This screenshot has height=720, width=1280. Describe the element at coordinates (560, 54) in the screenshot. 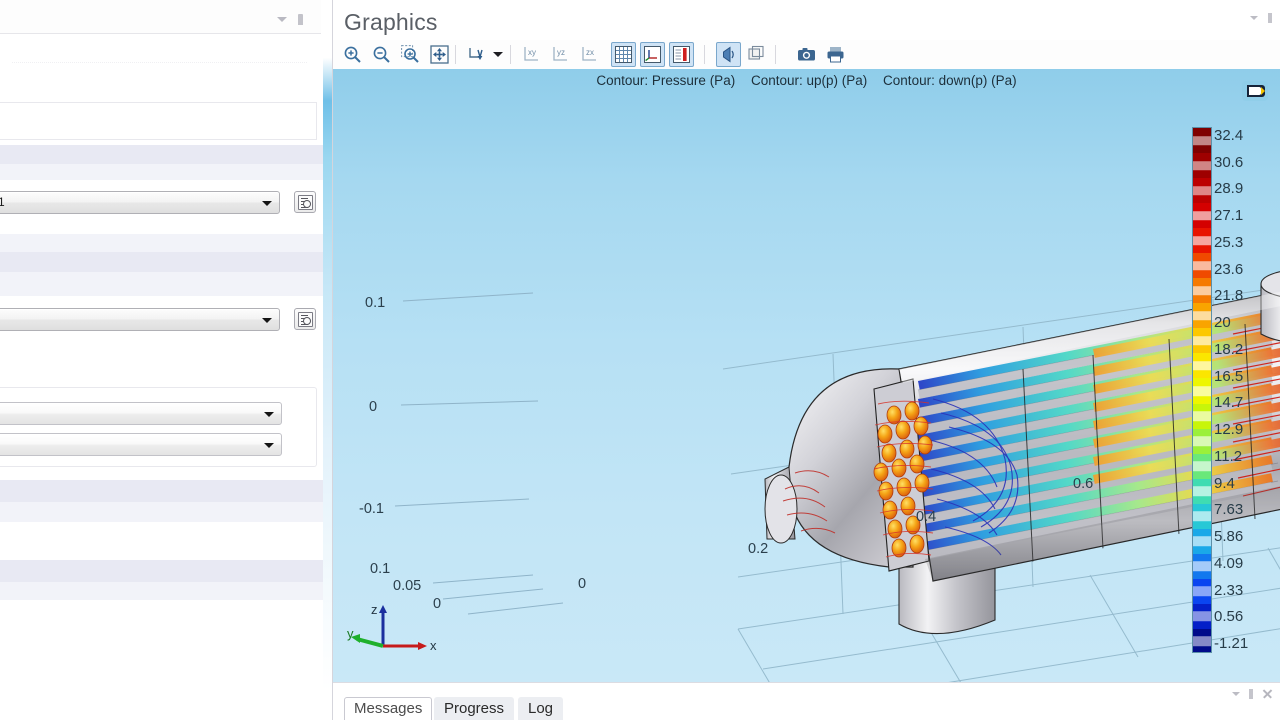

I see `go-to-yz-view-button: yz` at that location.